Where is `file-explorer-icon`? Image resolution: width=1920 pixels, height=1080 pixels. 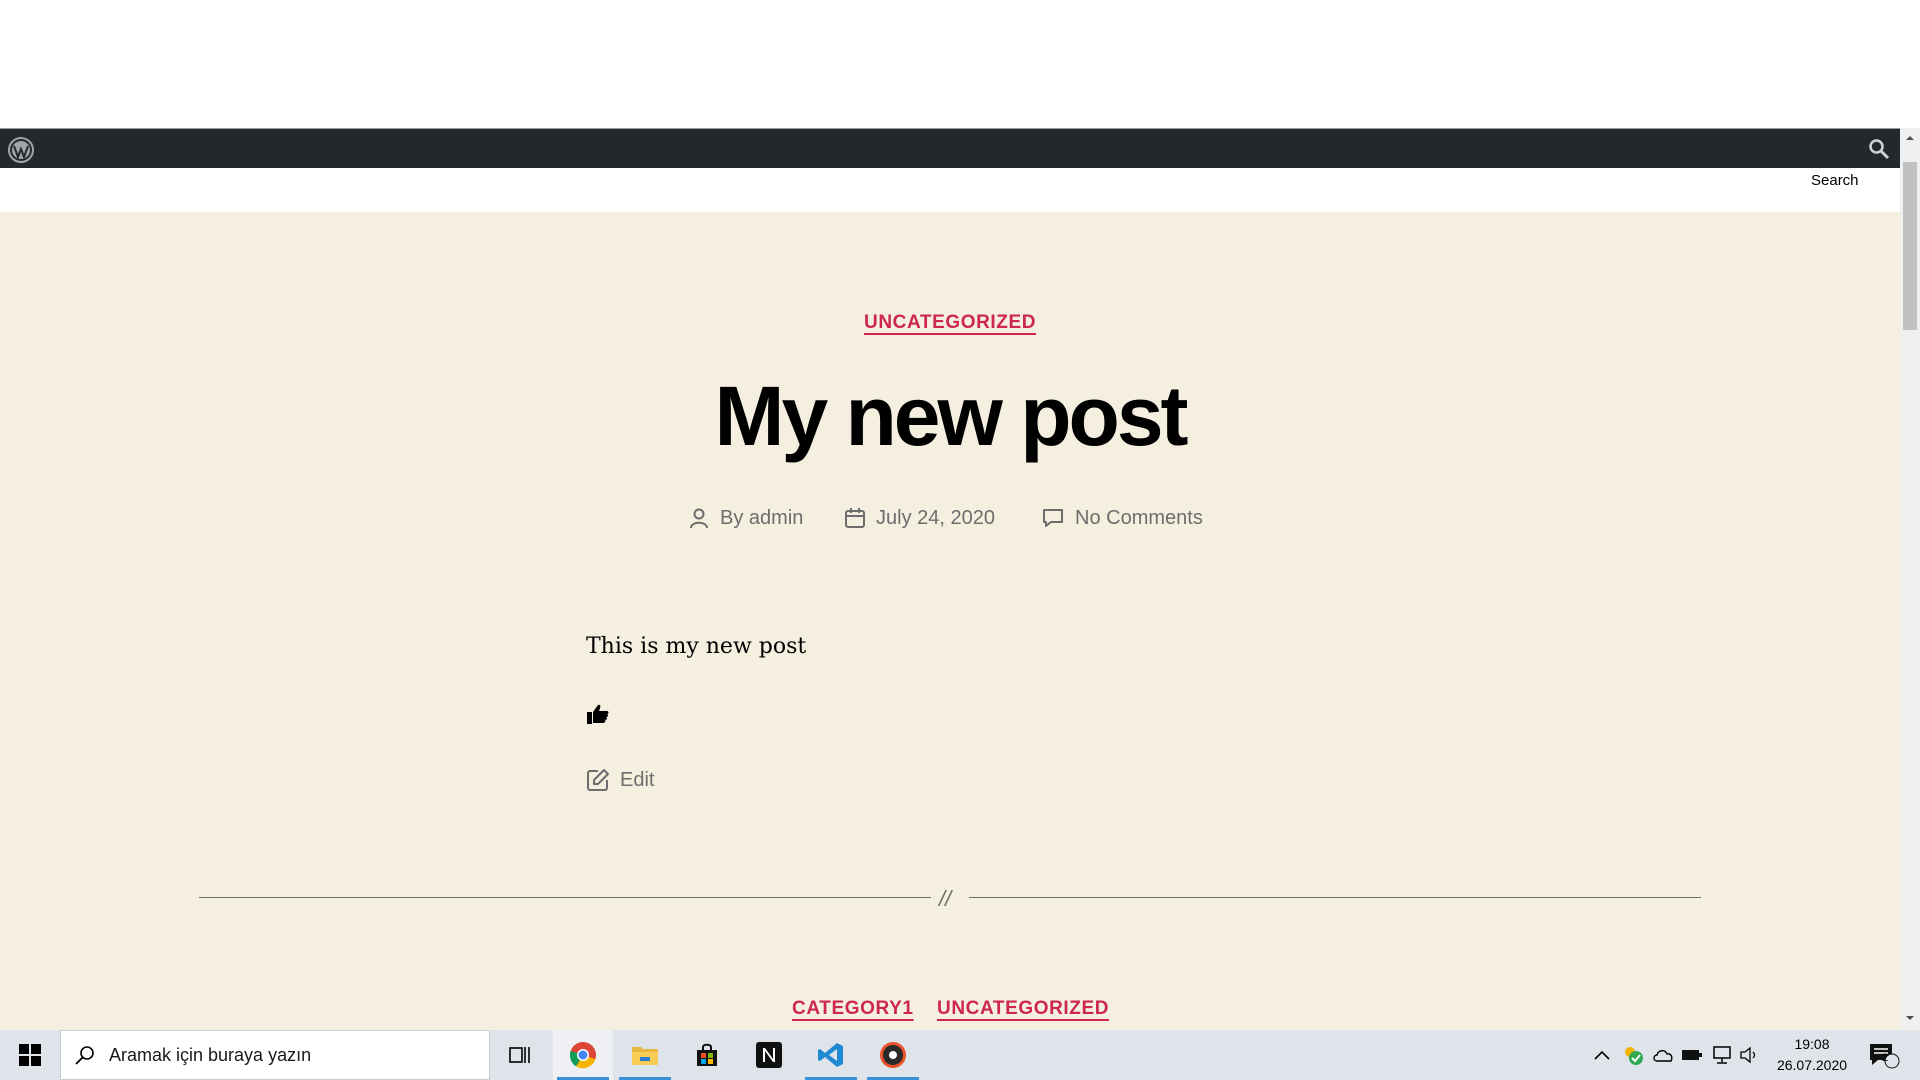
file-explorer-icon is located at coordinates (645, 1056).